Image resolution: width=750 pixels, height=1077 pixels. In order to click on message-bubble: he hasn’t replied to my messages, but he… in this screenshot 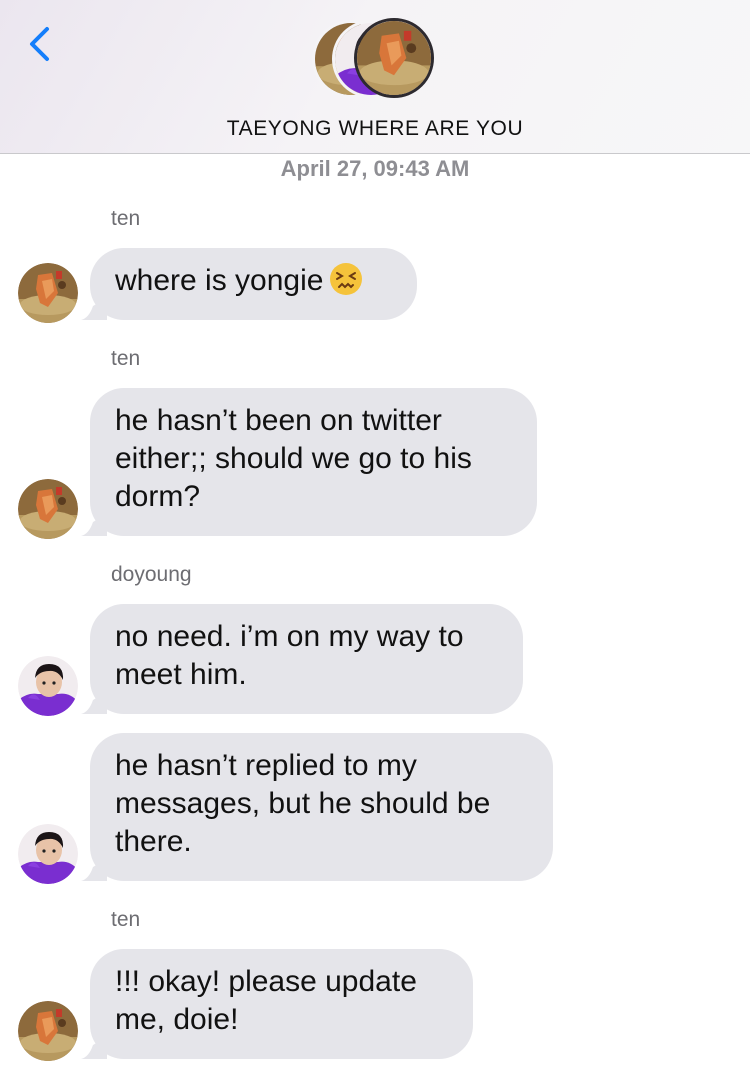, I will do `click(317, 807)`.